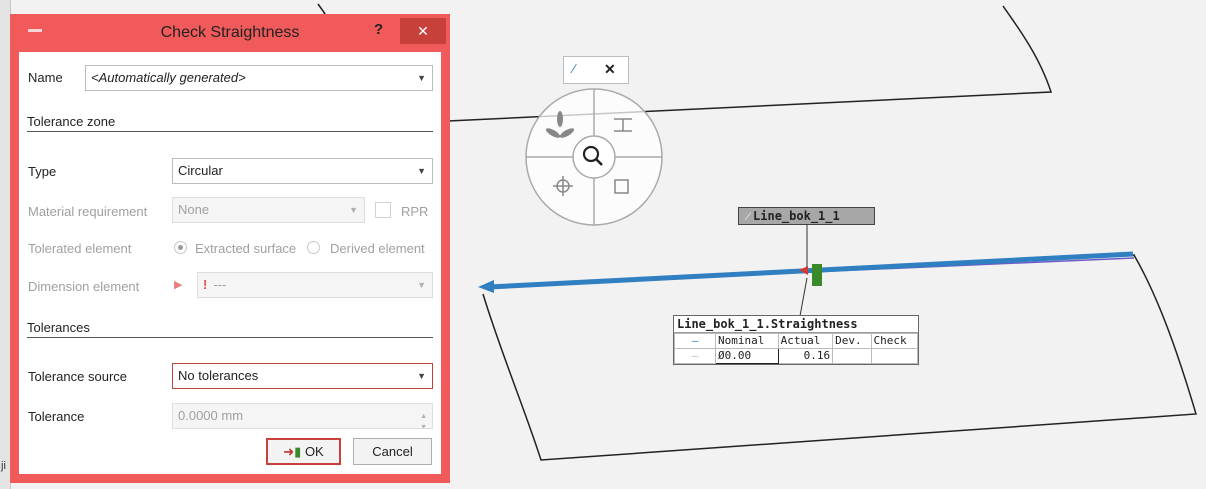 The height and width of the screenshot is (489, 1206). I want to click on tolerance-field: 0.0000 mm ▲ ▼, so click(302, 416).